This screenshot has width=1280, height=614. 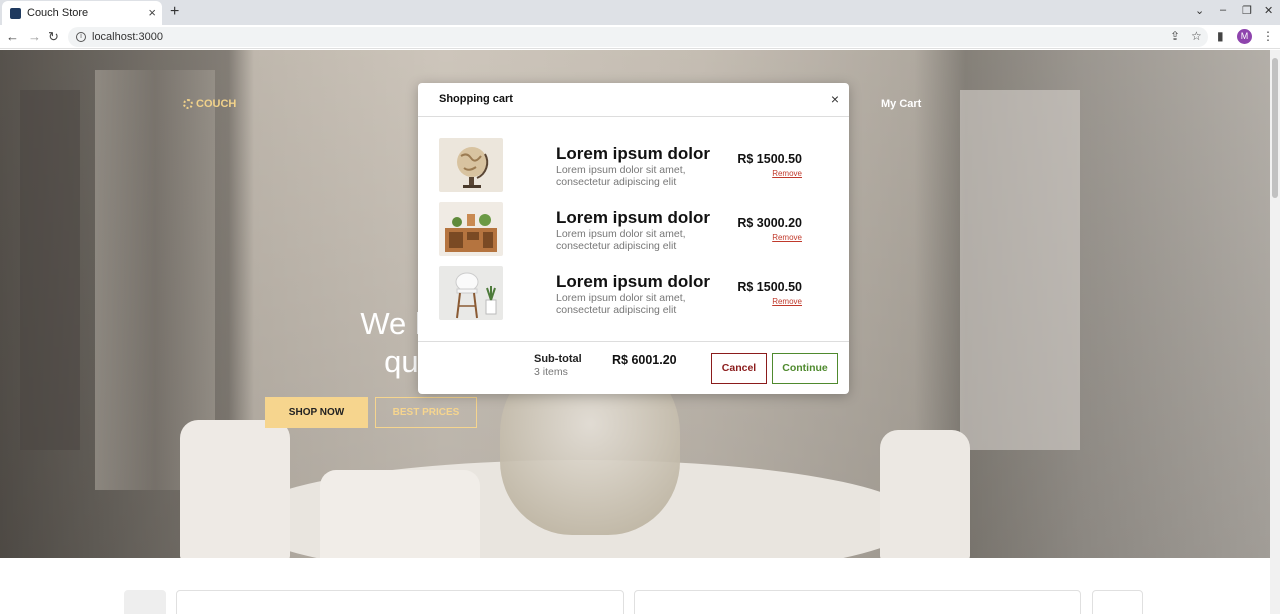 I want to click on modal-title: Shopping cart, so click(x=476, y=99).